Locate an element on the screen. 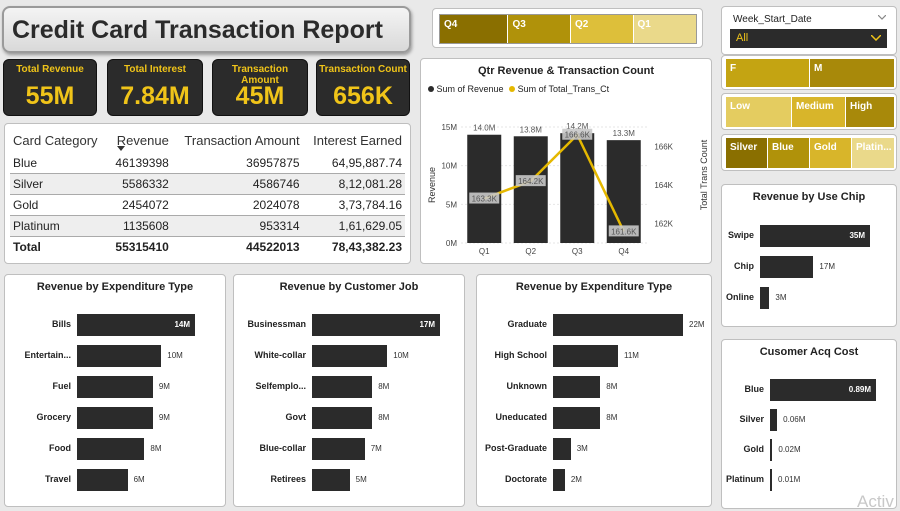 This screenshot has width=900, height=511. y-tick-label: 0M is located at coordinates (451, 243).